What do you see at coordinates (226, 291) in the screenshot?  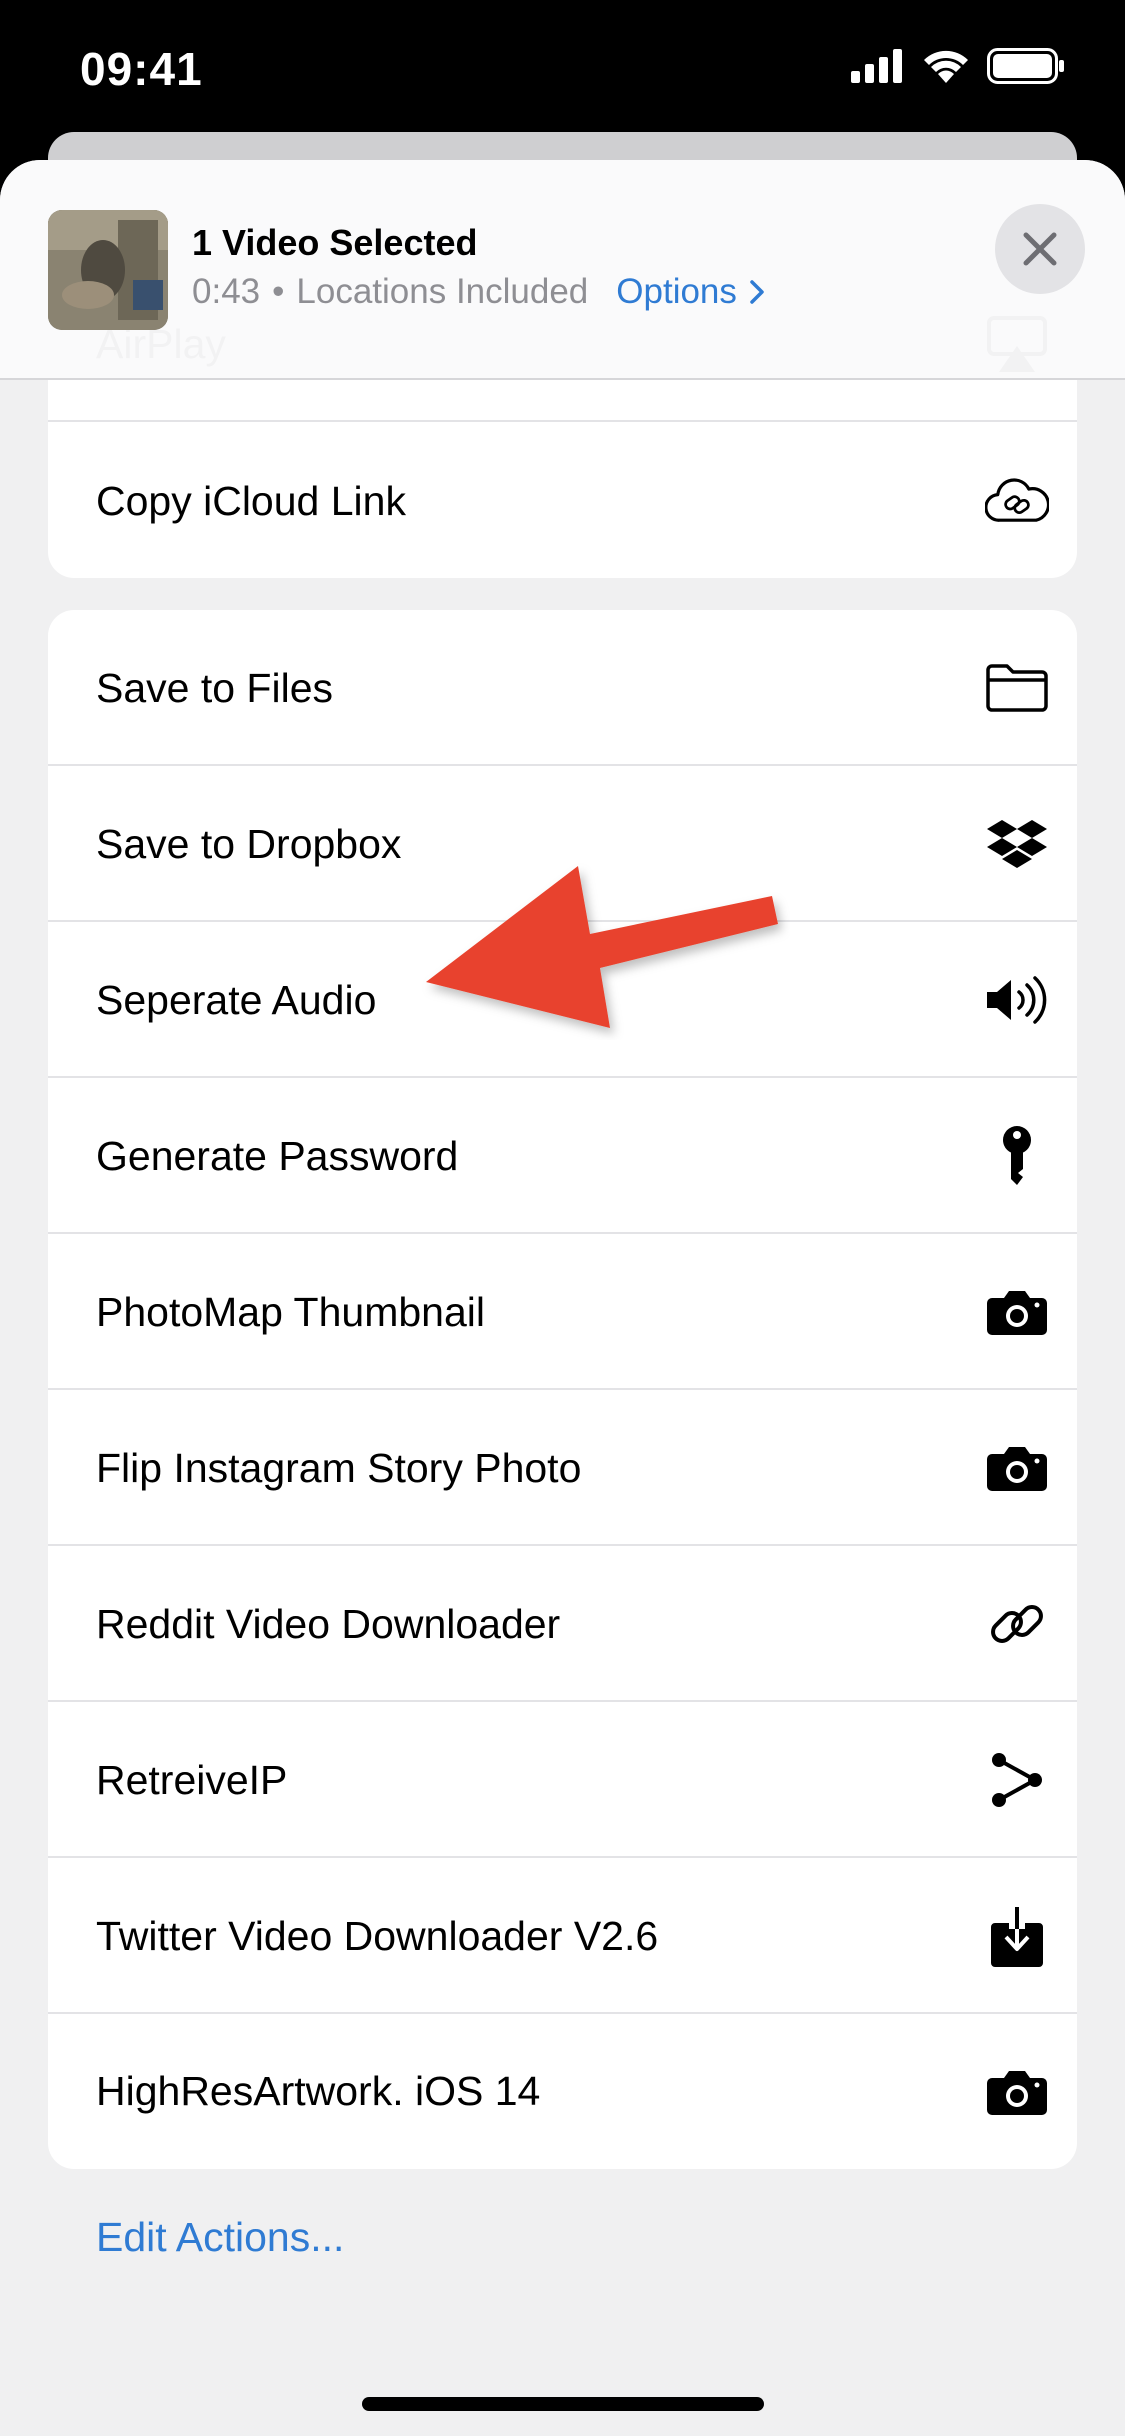 I see `video-duration: 0:43` at bounding box center [226, 291].